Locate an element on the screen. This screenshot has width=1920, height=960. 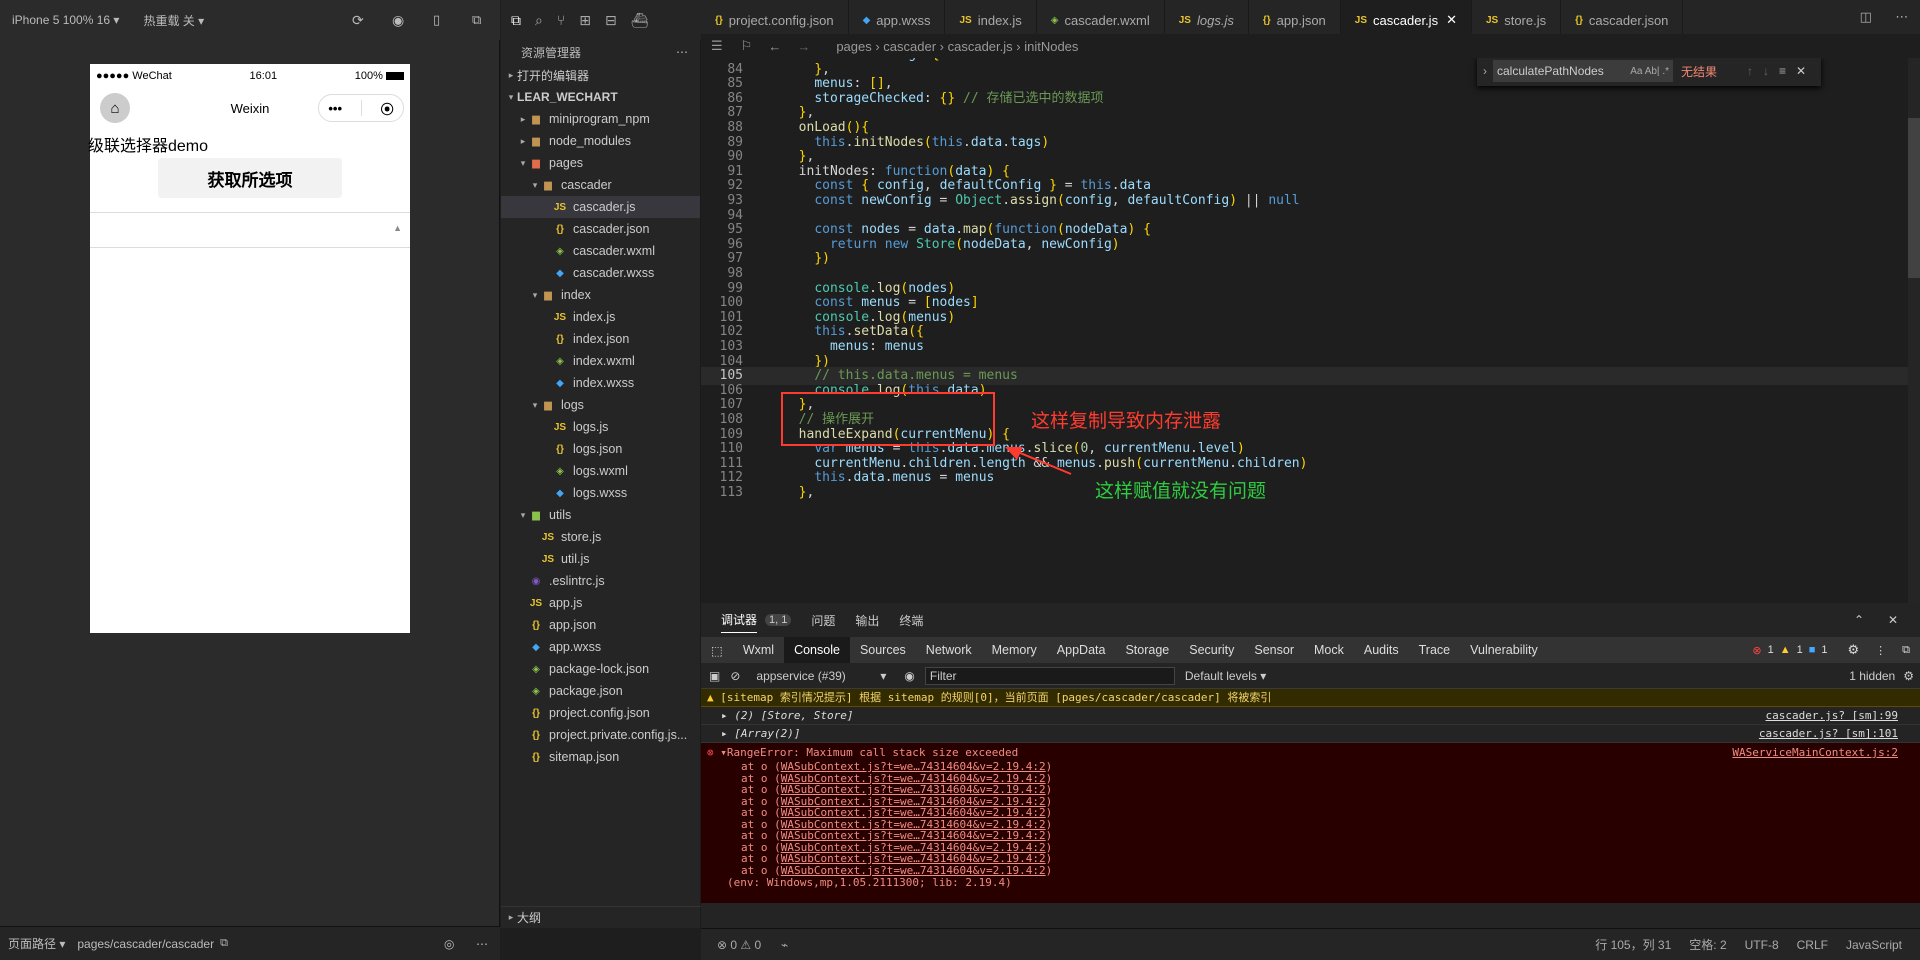
breadcrumb-item: cascader.js is located at coordinates (980, 46).